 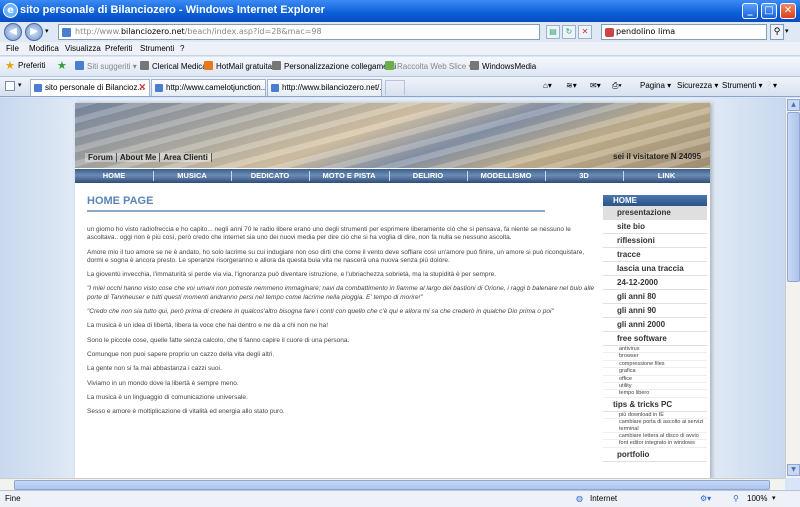 I want to click on tab-list-icon: ▾, so click(x=20, y=85).